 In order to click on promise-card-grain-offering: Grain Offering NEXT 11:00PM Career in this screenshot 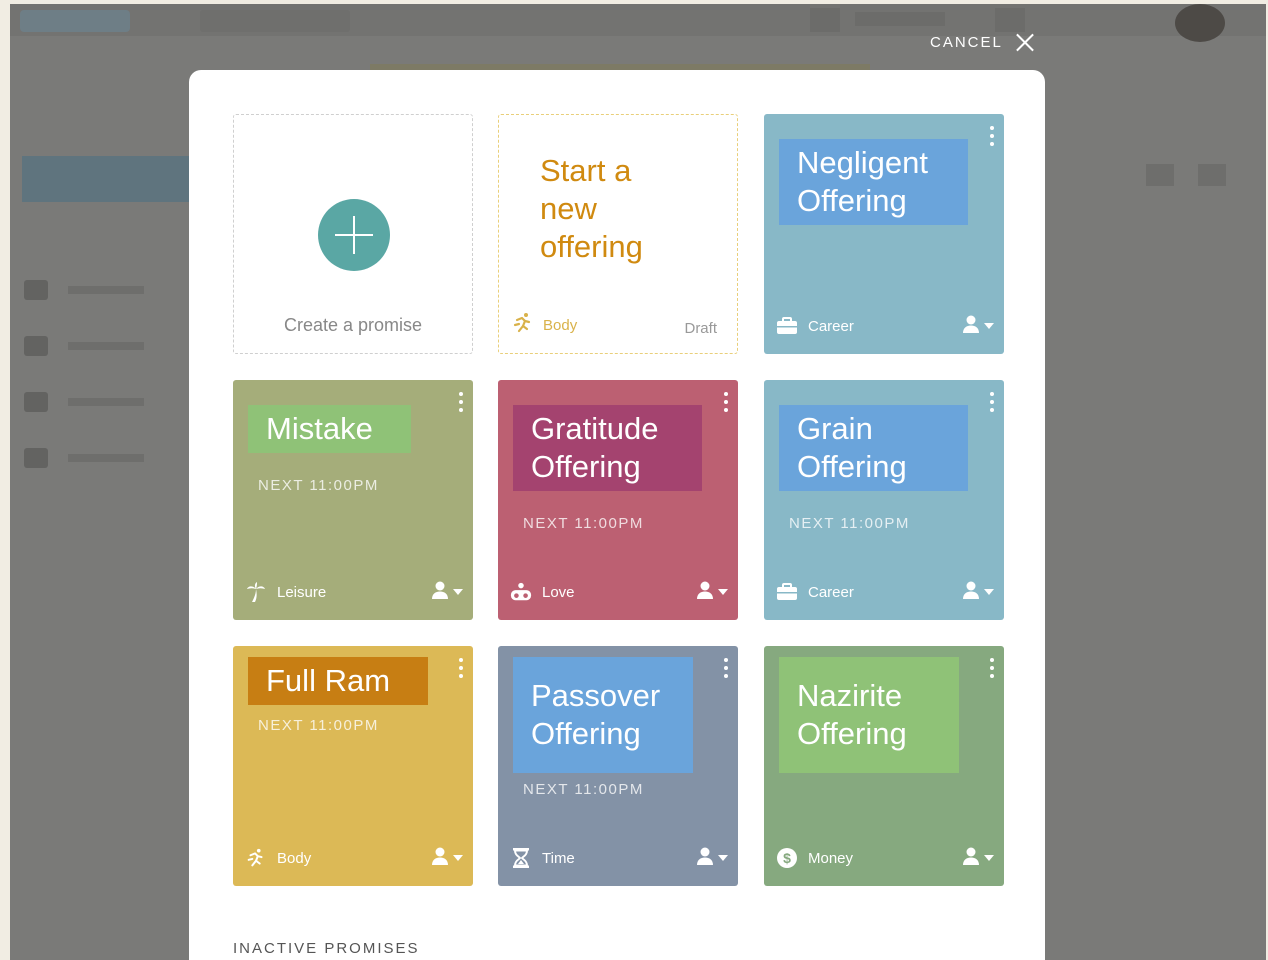, I will do `click(884, 500)`.